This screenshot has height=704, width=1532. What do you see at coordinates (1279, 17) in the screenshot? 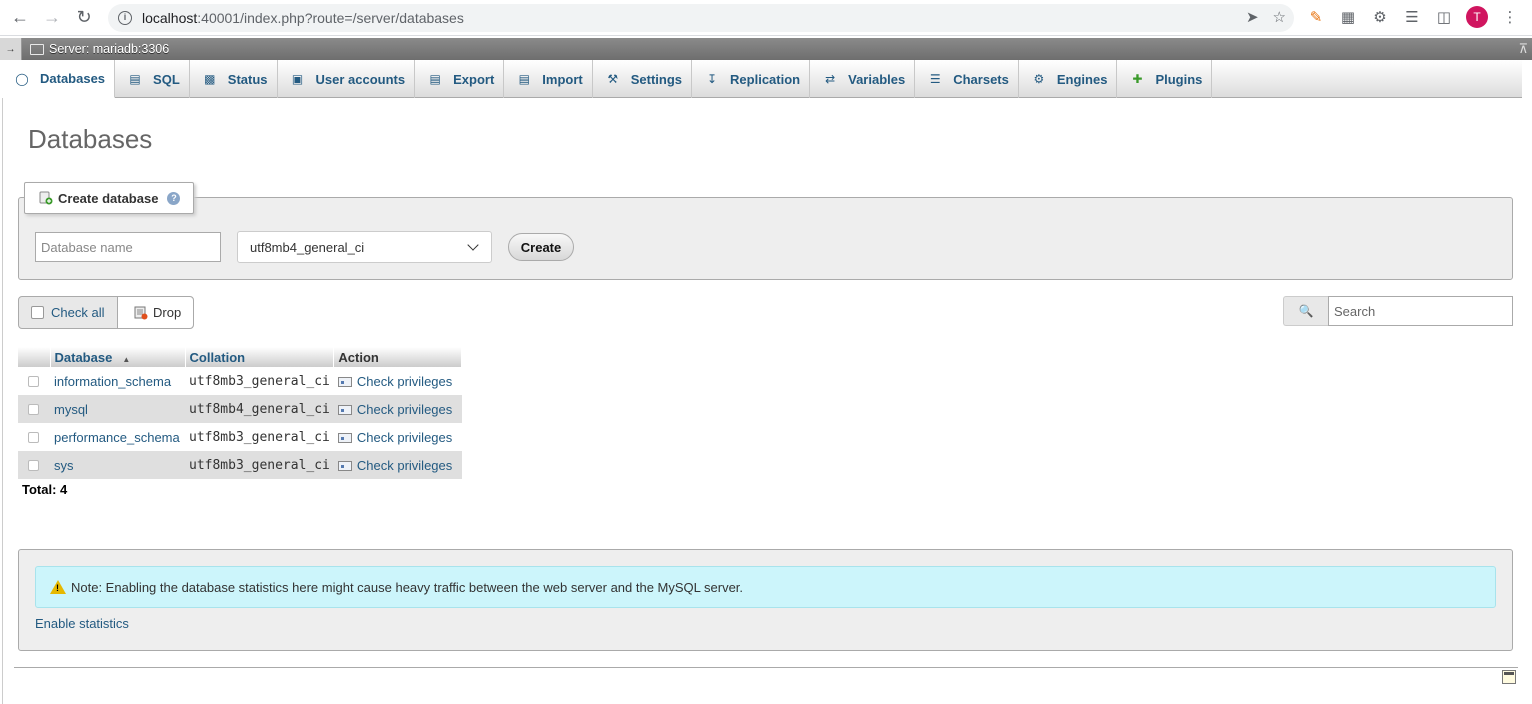
I see `bookmark-star-icon: ☆` at bounding box center [1279, 17].